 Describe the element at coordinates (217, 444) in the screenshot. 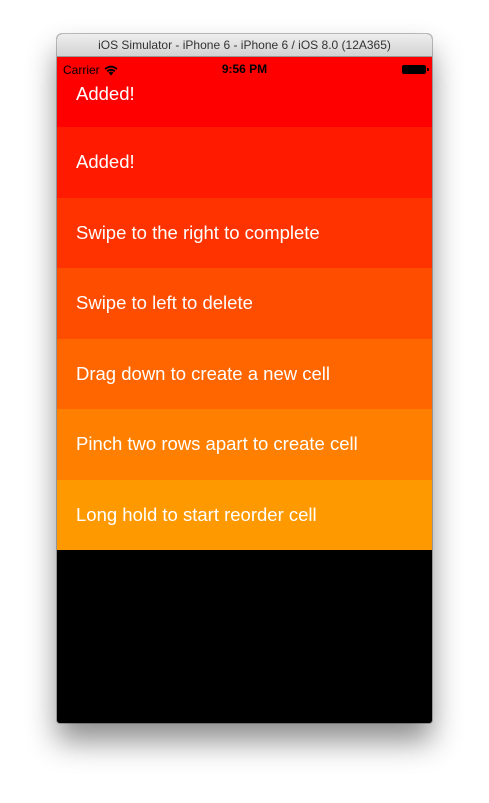

I see `list-item-label: Pinch two rows apart to create cell` at that location.